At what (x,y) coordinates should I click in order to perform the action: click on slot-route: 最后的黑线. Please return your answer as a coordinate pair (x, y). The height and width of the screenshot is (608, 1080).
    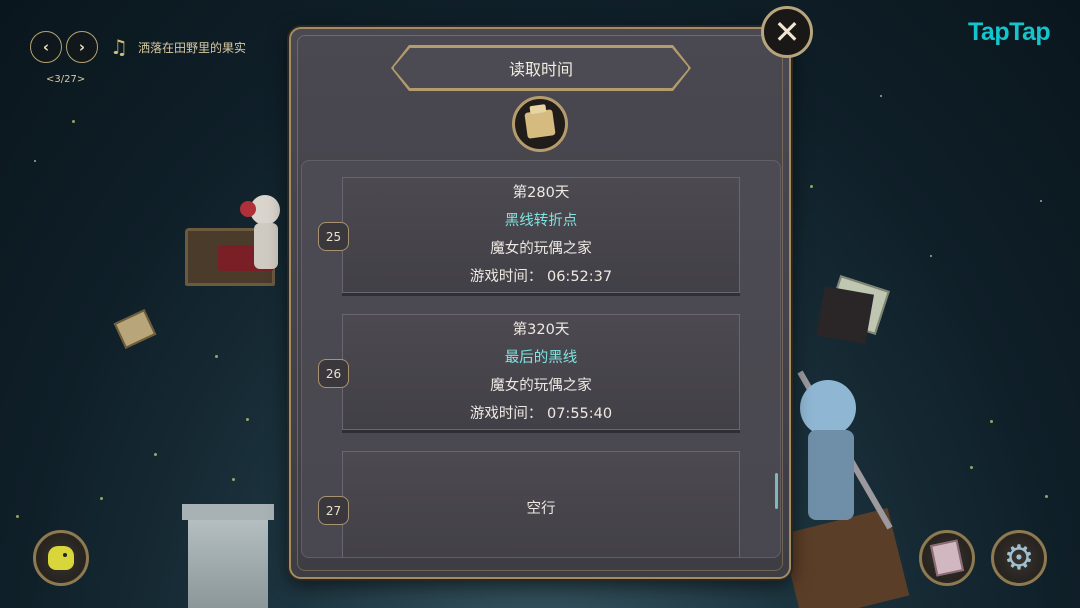
    Looking at the image, I should click on (541, 358).